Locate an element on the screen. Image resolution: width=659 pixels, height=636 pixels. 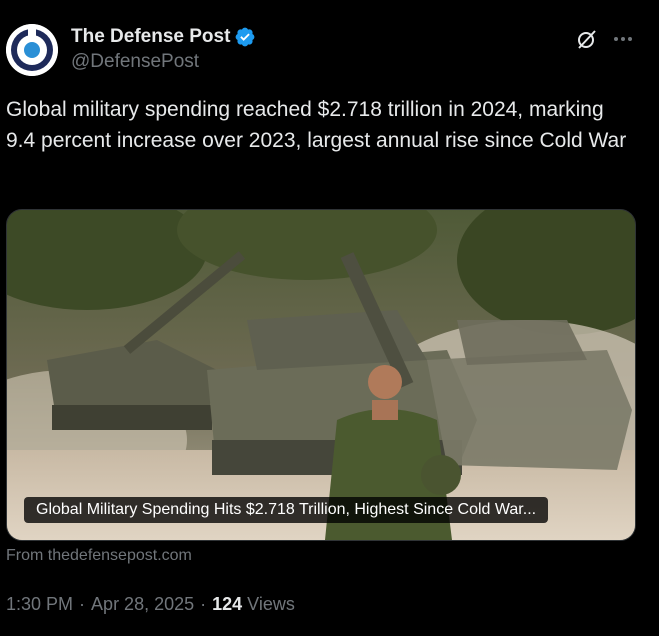
grok-icon is located at coordinates (587, 39).